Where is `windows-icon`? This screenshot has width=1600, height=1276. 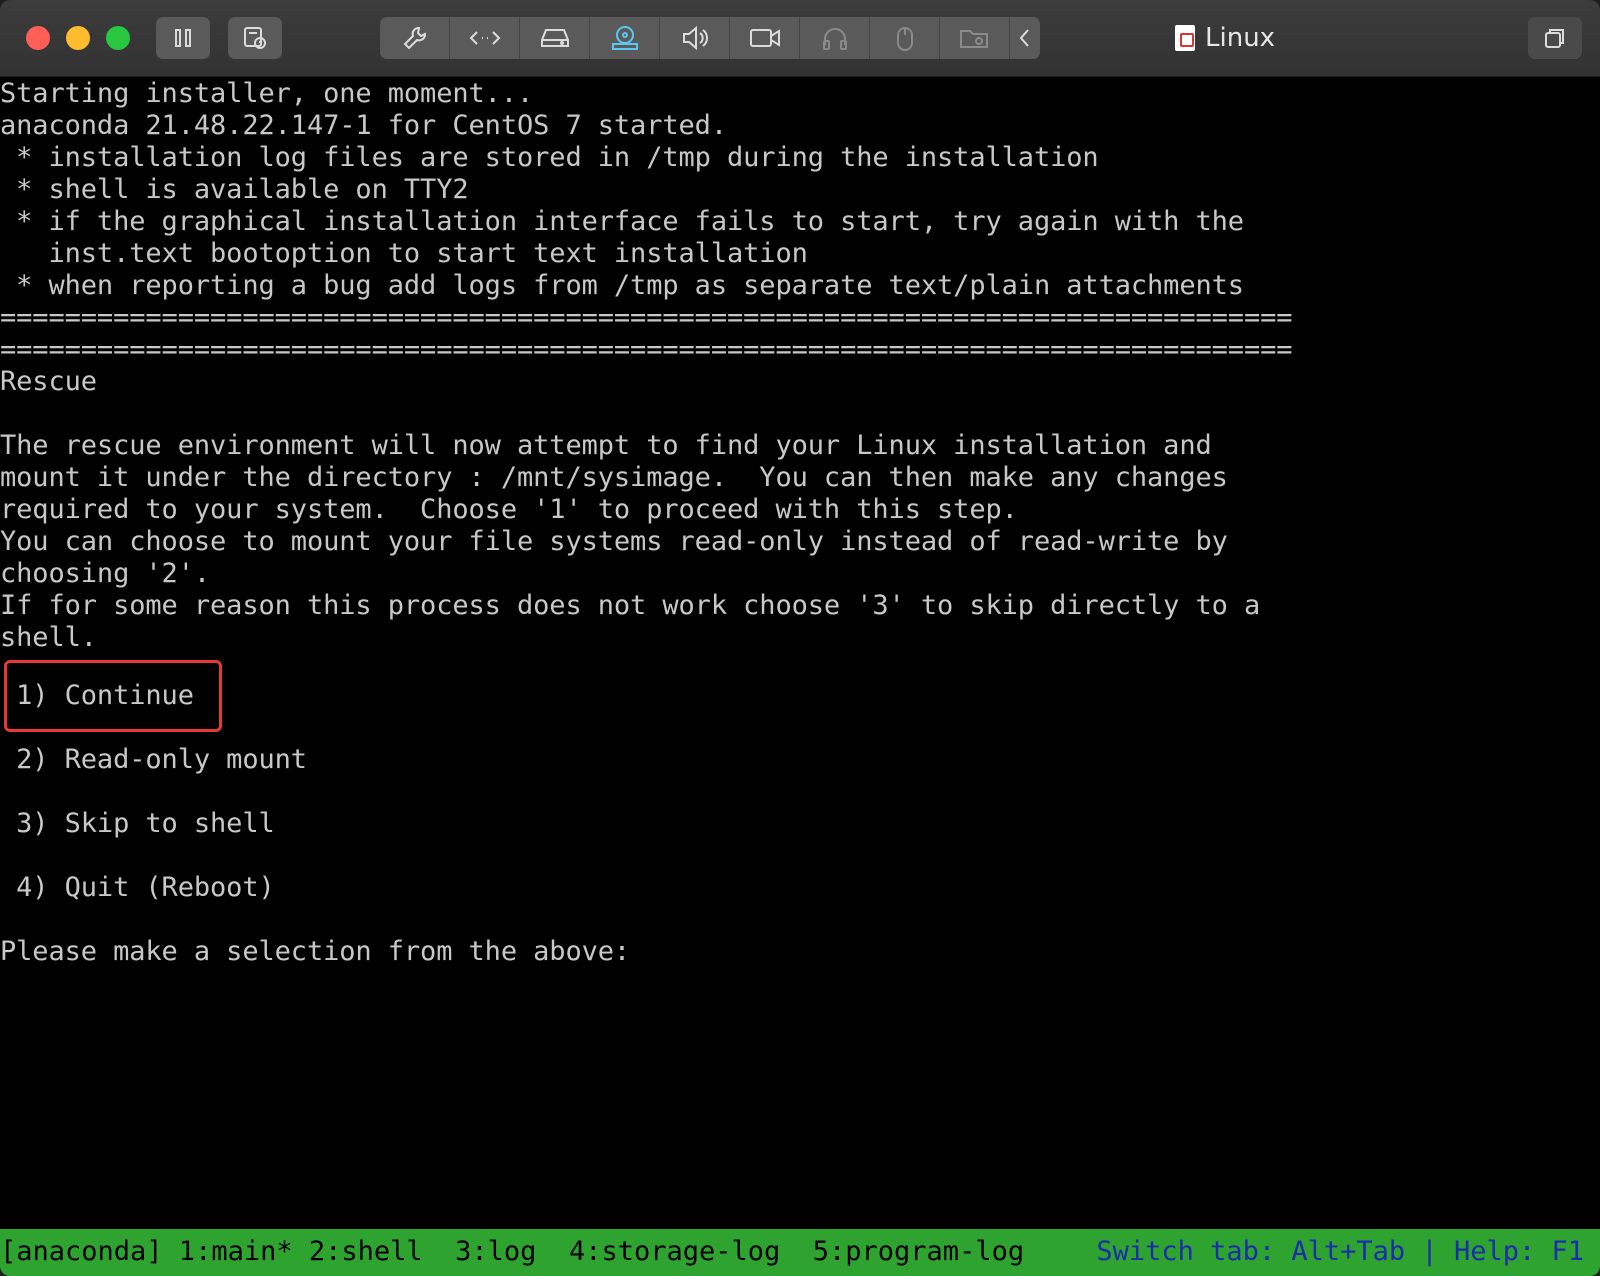
windows-icon is located at coordinates (1554, 38).